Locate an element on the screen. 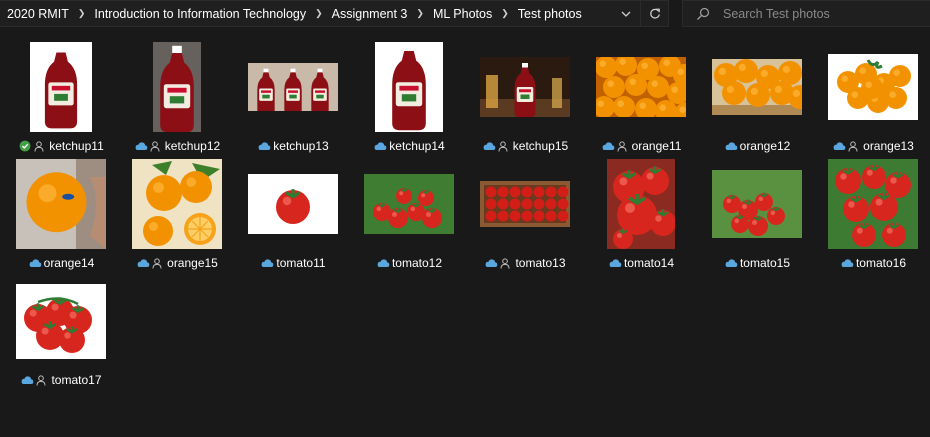 This screenshot has height=437, width=930. file-caption: orange15 is located at coordinates (177, 263).